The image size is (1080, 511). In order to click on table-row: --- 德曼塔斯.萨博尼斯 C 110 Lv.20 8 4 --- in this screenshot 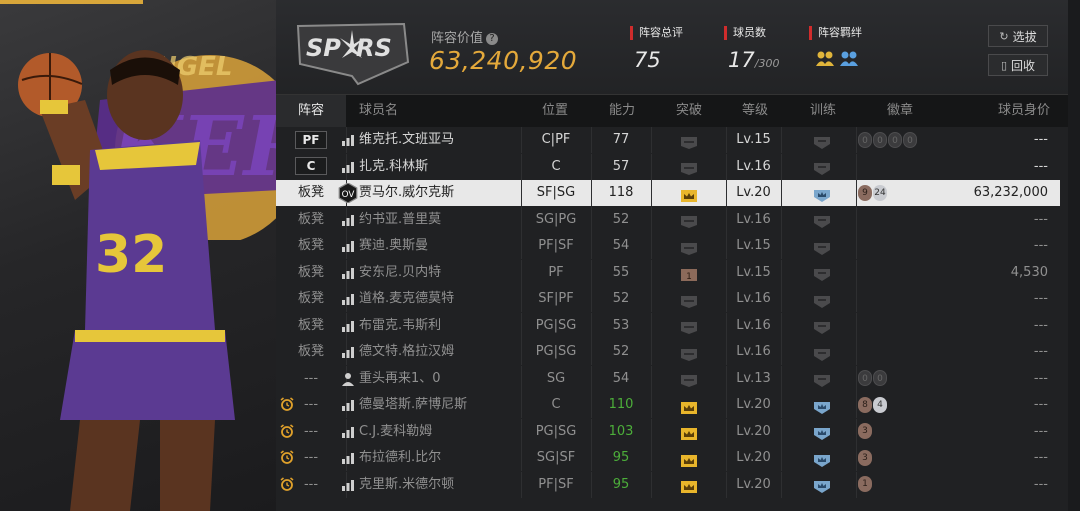, I will do `click(668, 405)`.